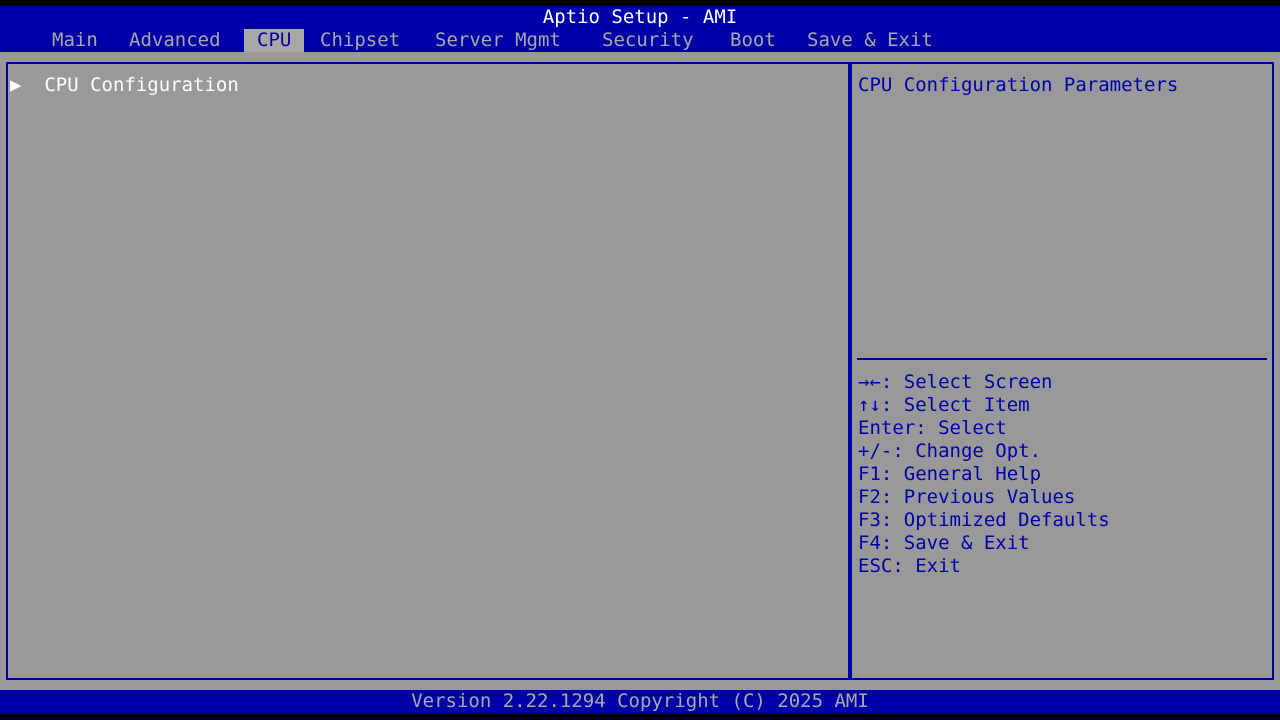  Describe the element at coordinates (984, 520) in the screenshot. I see `key-help-f3: F3: Optimized Defaults` at that location.